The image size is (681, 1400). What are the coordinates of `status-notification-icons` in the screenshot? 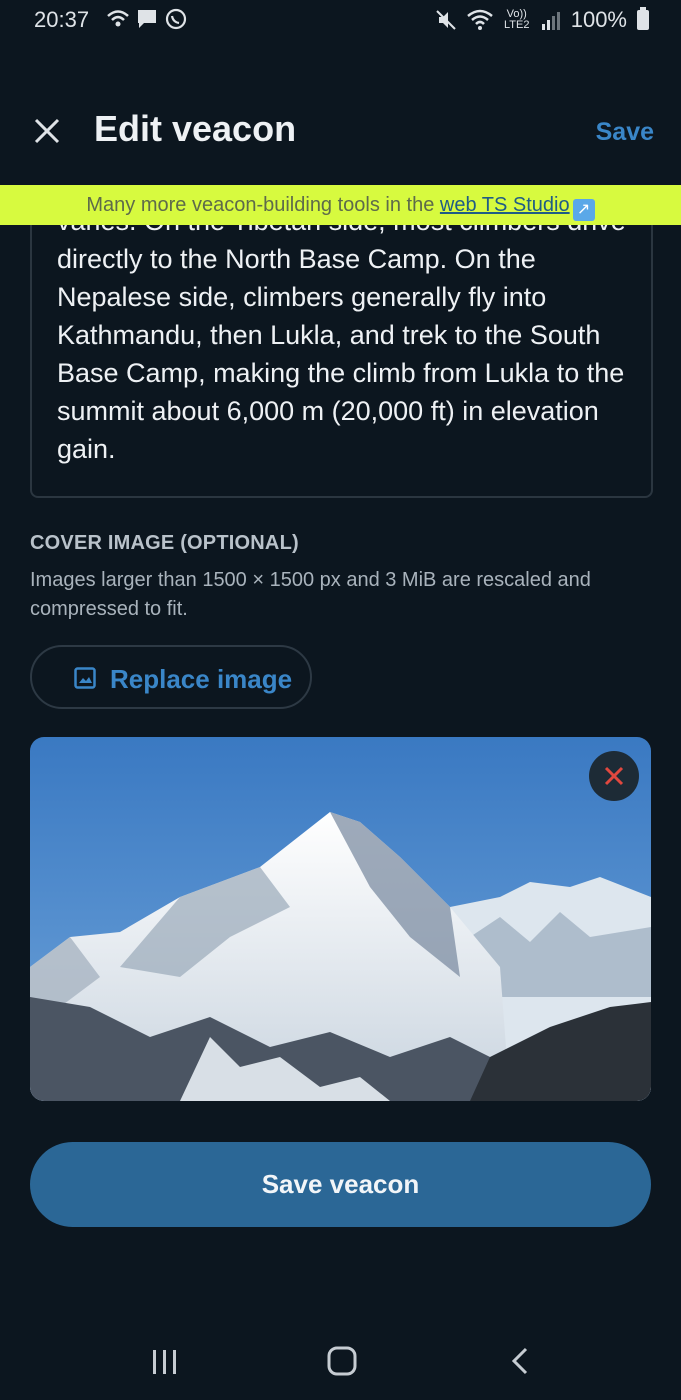 It's located at (147, 19).